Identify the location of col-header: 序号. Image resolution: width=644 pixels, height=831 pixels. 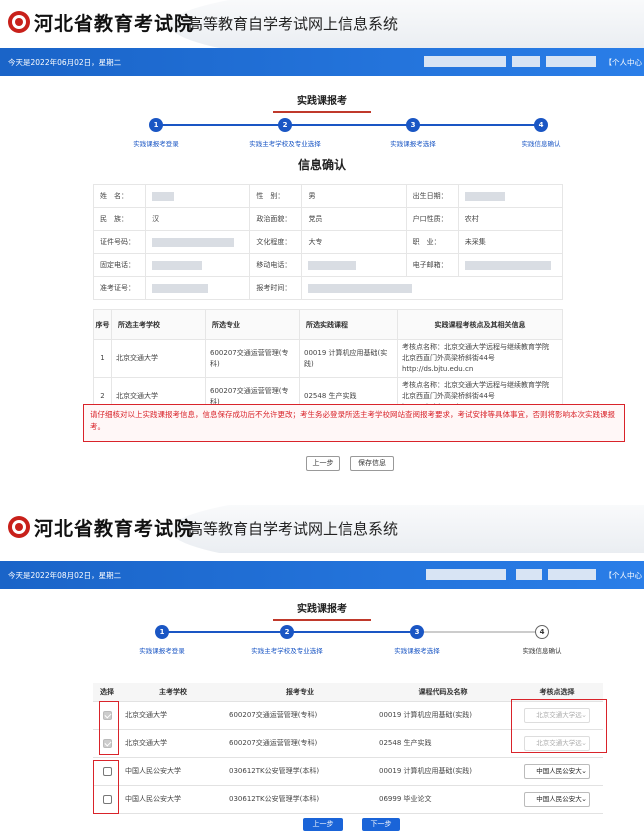
(102, 324).